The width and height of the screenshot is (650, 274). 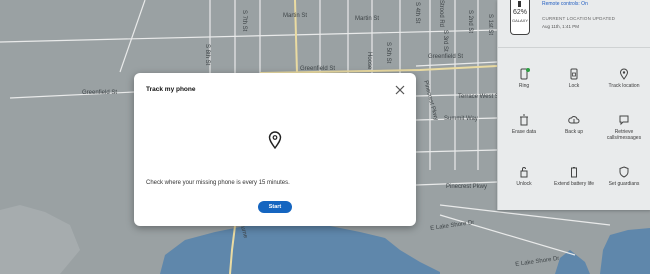 What do you see at coordinates (624, 172) in the screenshot?
I see `shield-icon` at bounding box center [624, 172].